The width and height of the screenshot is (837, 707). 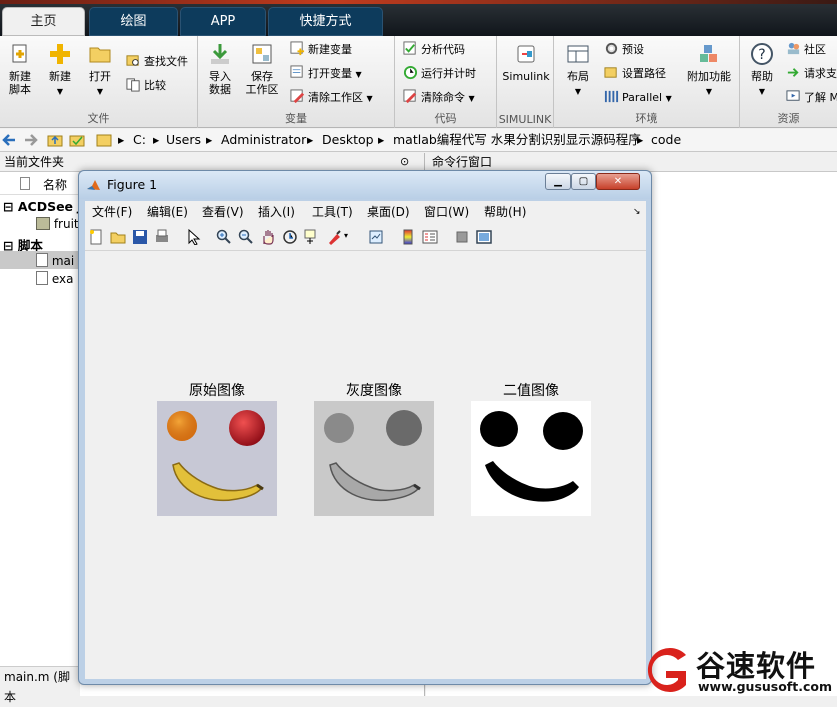 What do you see at coordinates (9, 140) in the screenshot?
I see `back-arrow-icon` at bounding box center [9, 140].